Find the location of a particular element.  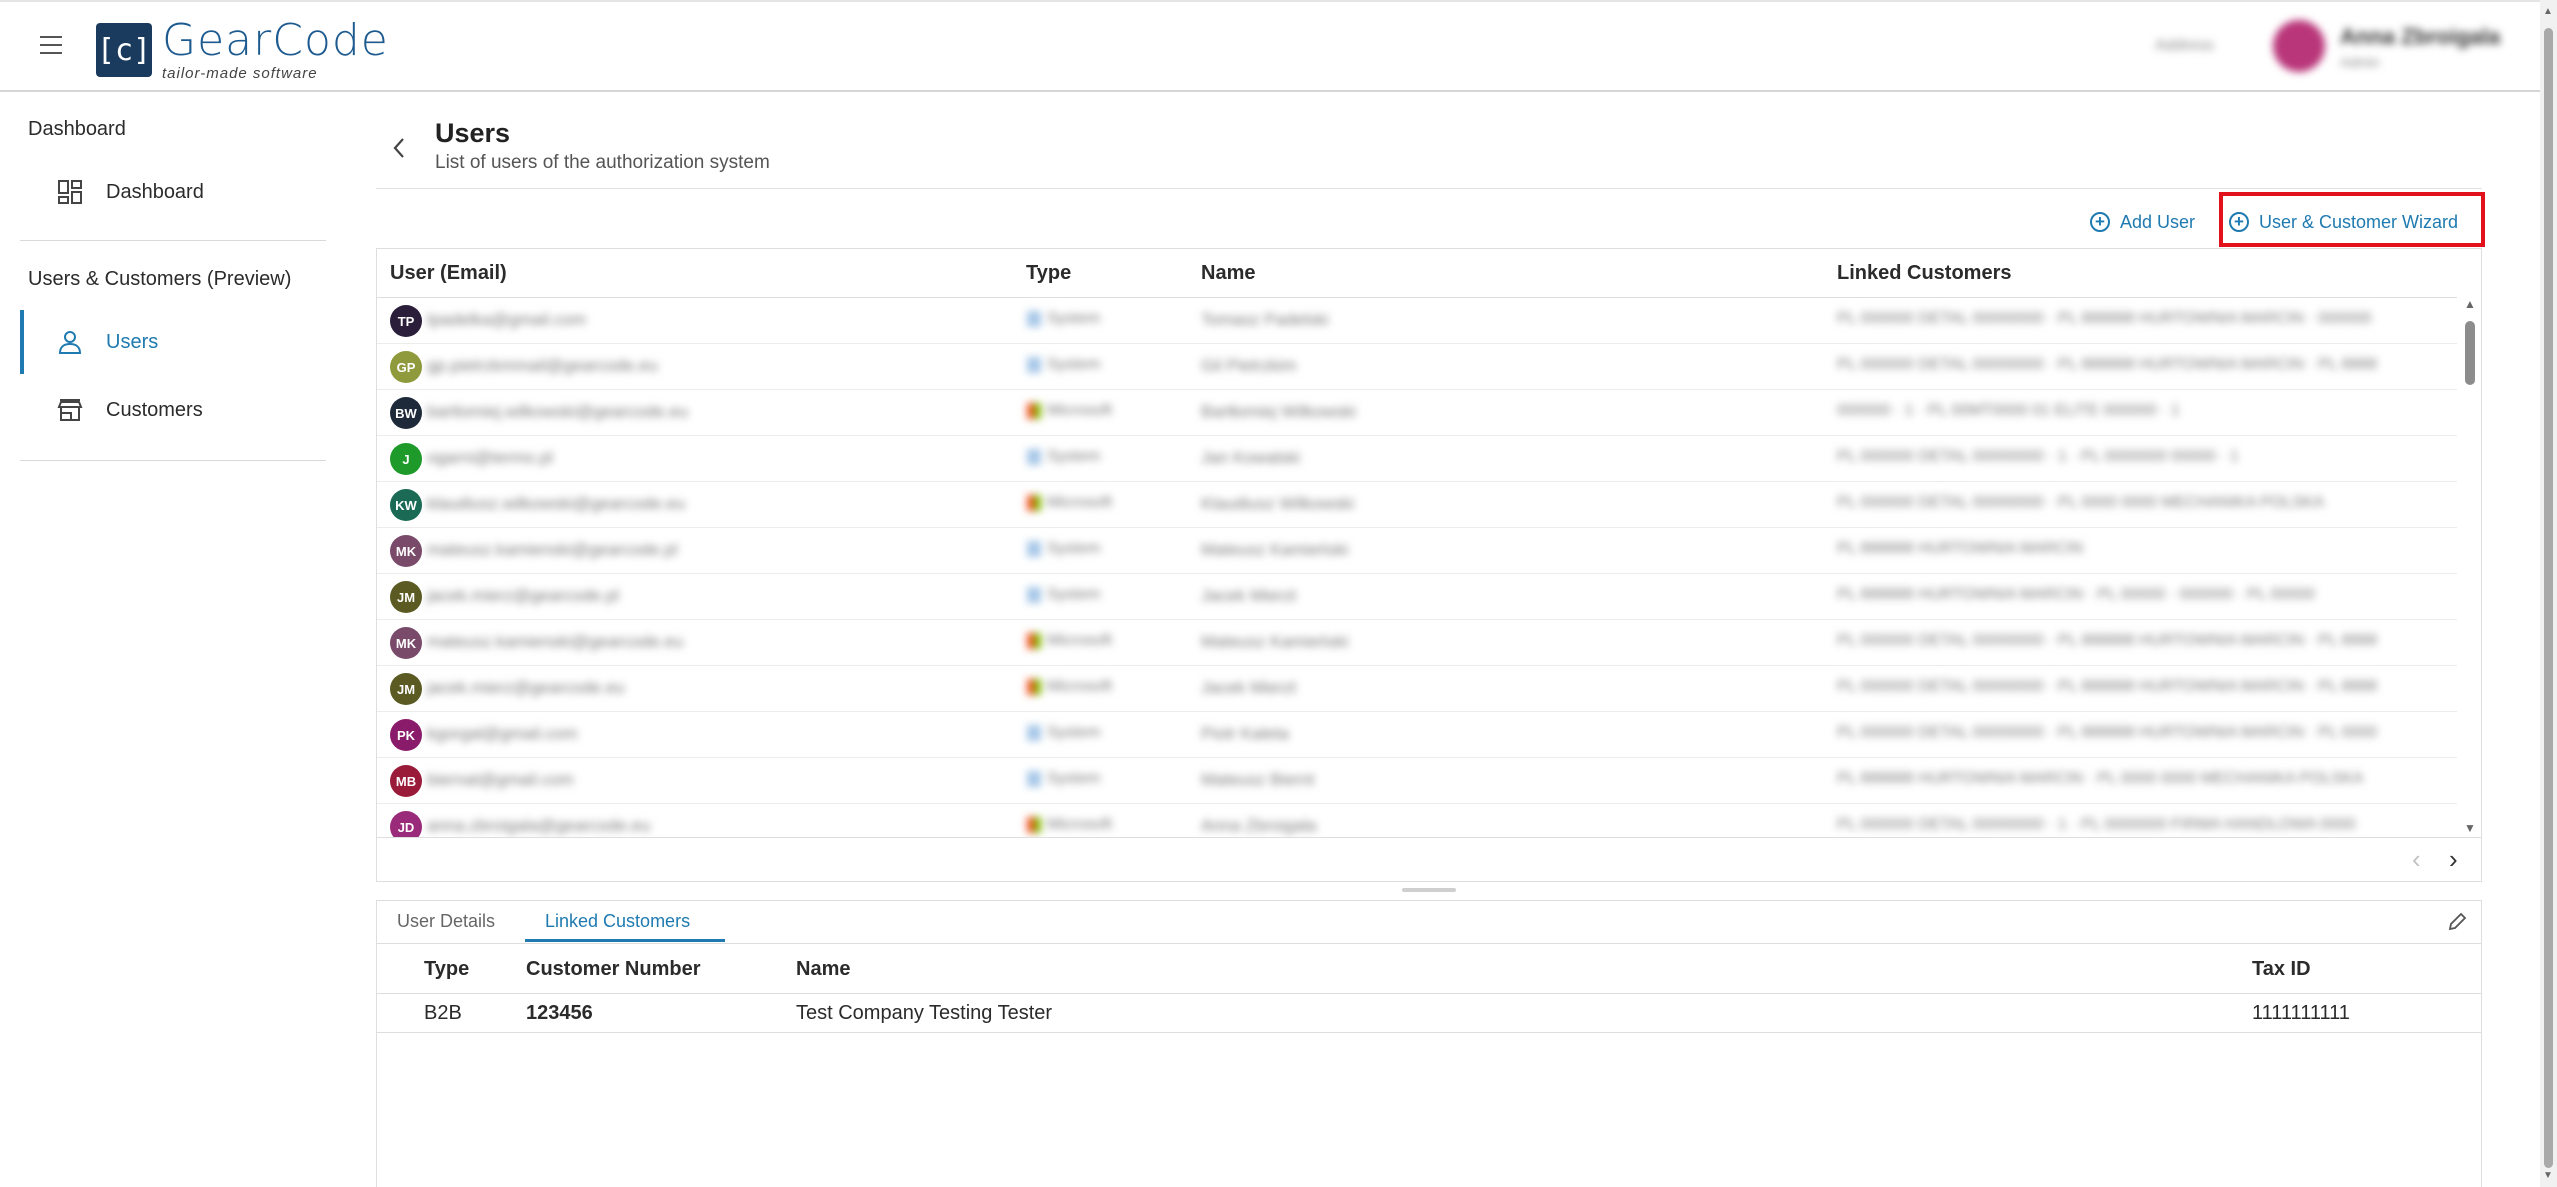

cell-name: Klaudiusz Wilkowski is located at coordinates (1278, 503).